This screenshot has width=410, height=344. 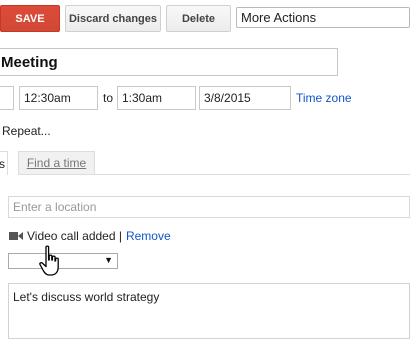 What do you see at coordinates (169, 62) in the screenshot?
I see `event-title-input: Meeting` at bounding box center [169, 62].